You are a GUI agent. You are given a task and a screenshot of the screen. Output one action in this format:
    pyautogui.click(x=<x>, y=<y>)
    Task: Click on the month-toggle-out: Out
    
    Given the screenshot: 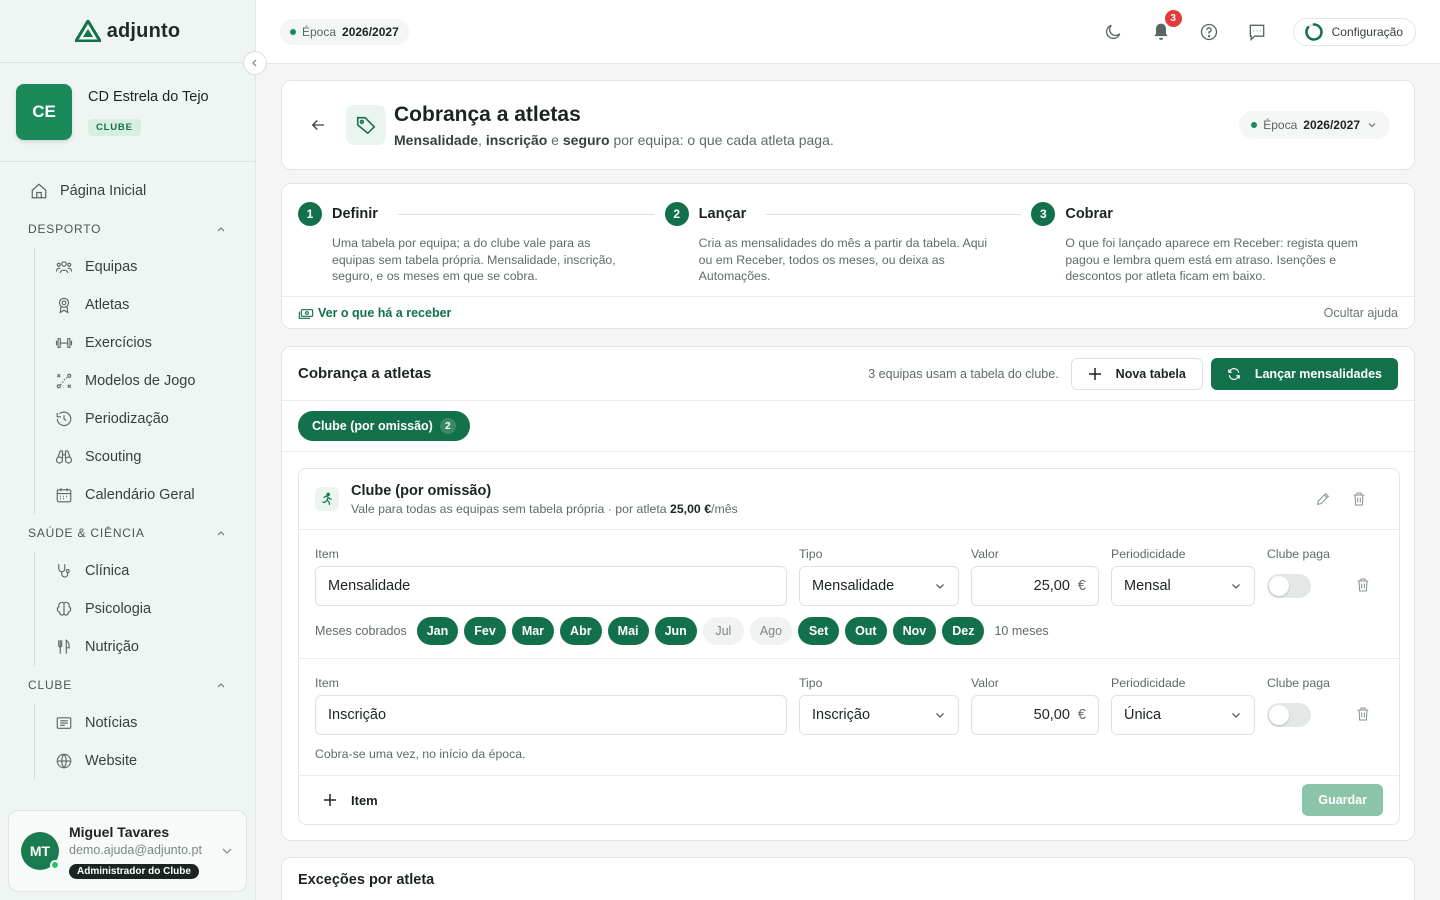 What is the action you would take?
    pyautogui.click(x=866, y=631)
    